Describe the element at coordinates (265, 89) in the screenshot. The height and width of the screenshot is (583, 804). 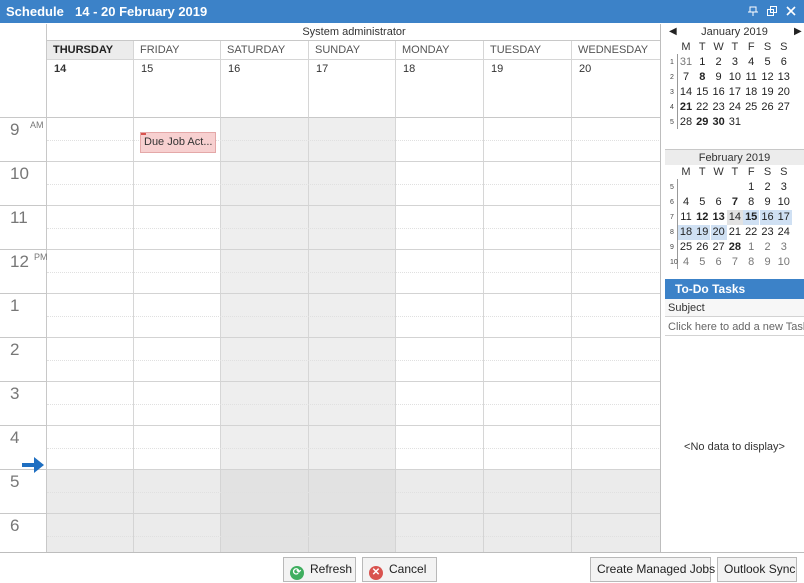
I see `allday-cell-saturday: 16` at that location.